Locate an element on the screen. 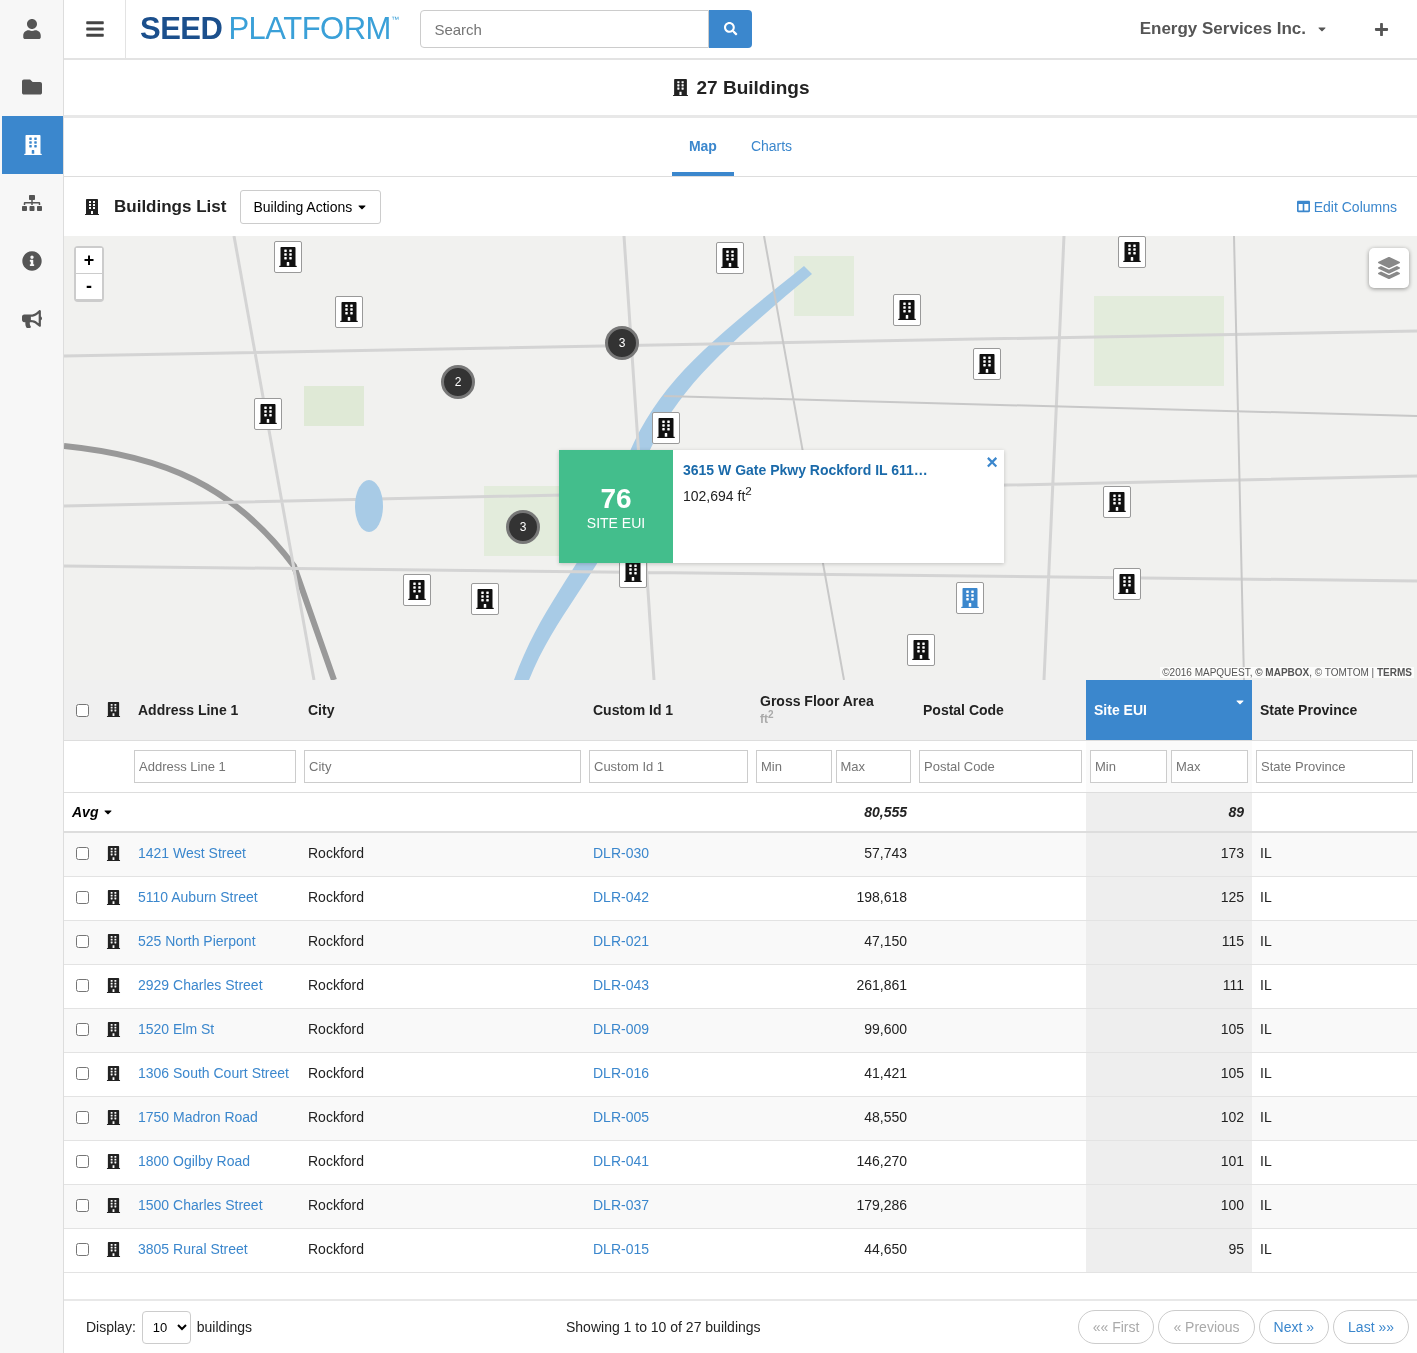 Image resolution: width=1417 pixels, height=1353 pixels. table-link: DLR-015 is located at coordinates (621, 1249).